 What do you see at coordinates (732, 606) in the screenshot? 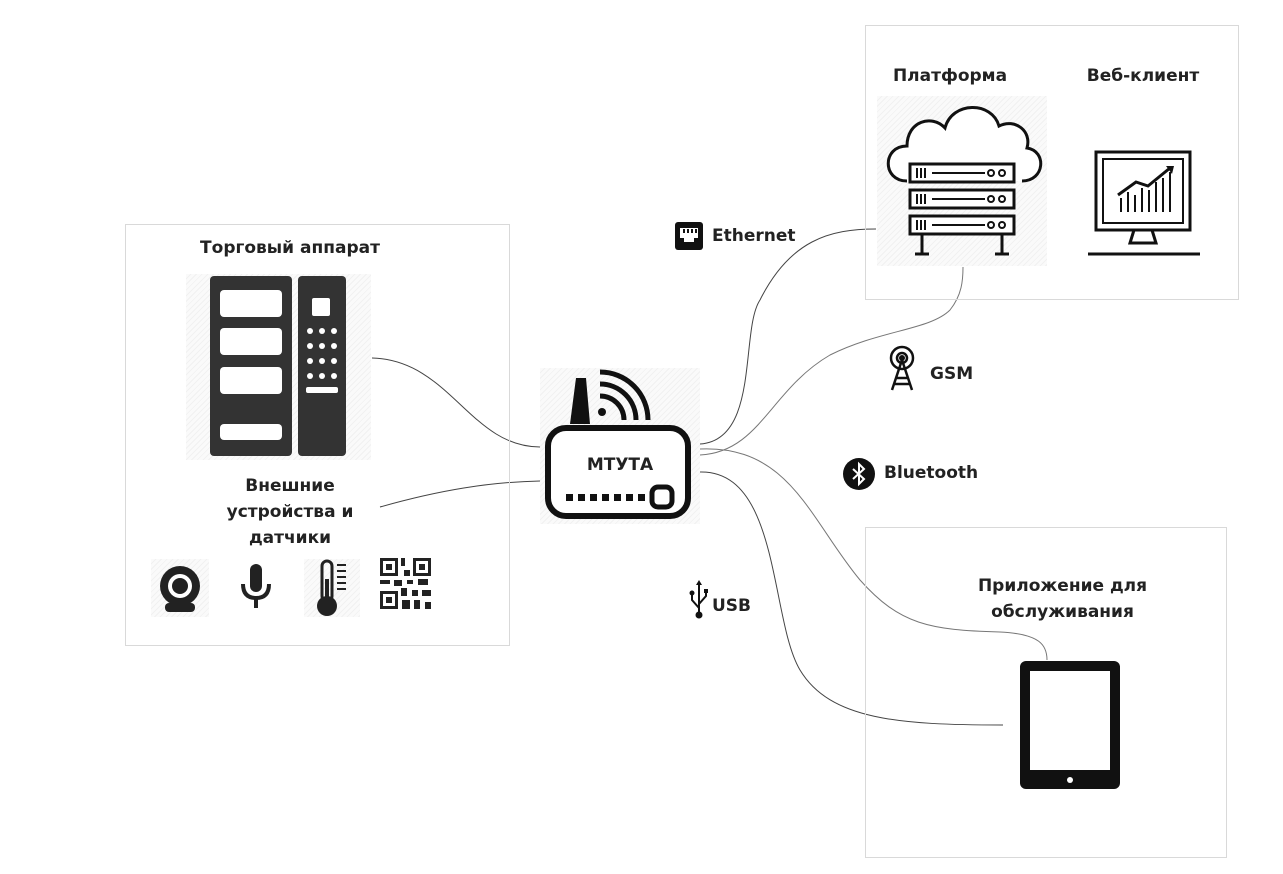
I see `usb-label: USB` at bounding box center [732, 606].